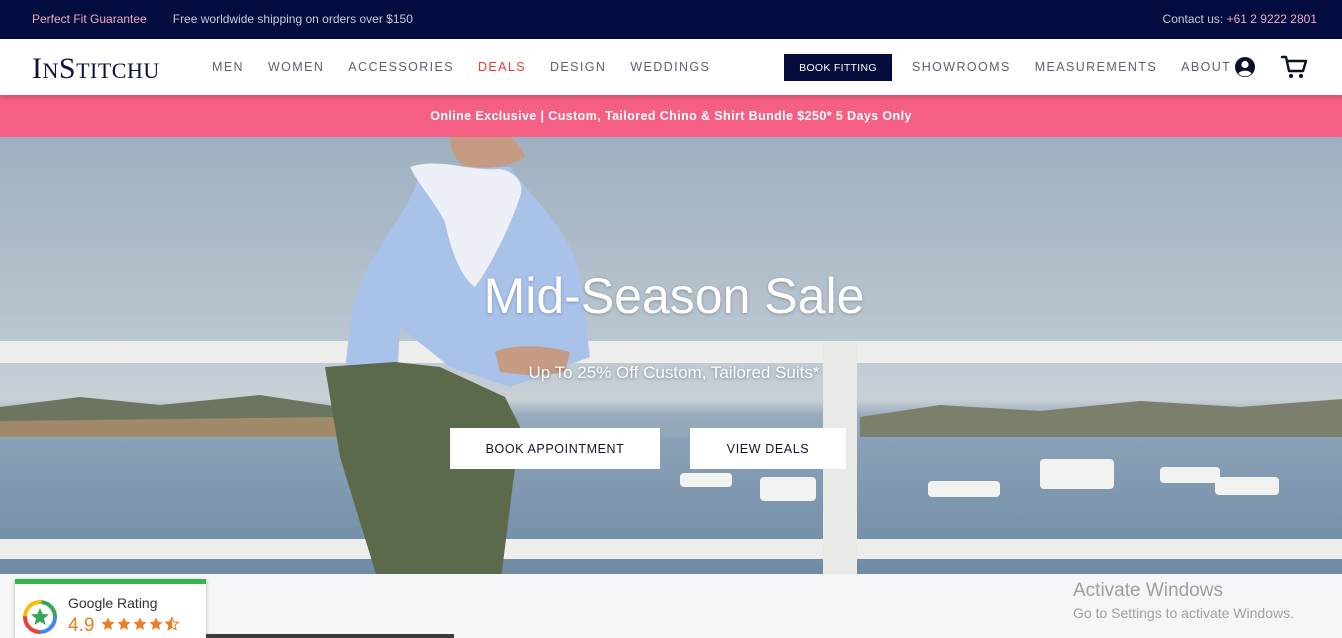 This screenshot has height=638, width=1342. Describe the element at coordinates (401, 67) in the screenshot. I see `nav-item-accessories: ACCESSORIES` at that location.